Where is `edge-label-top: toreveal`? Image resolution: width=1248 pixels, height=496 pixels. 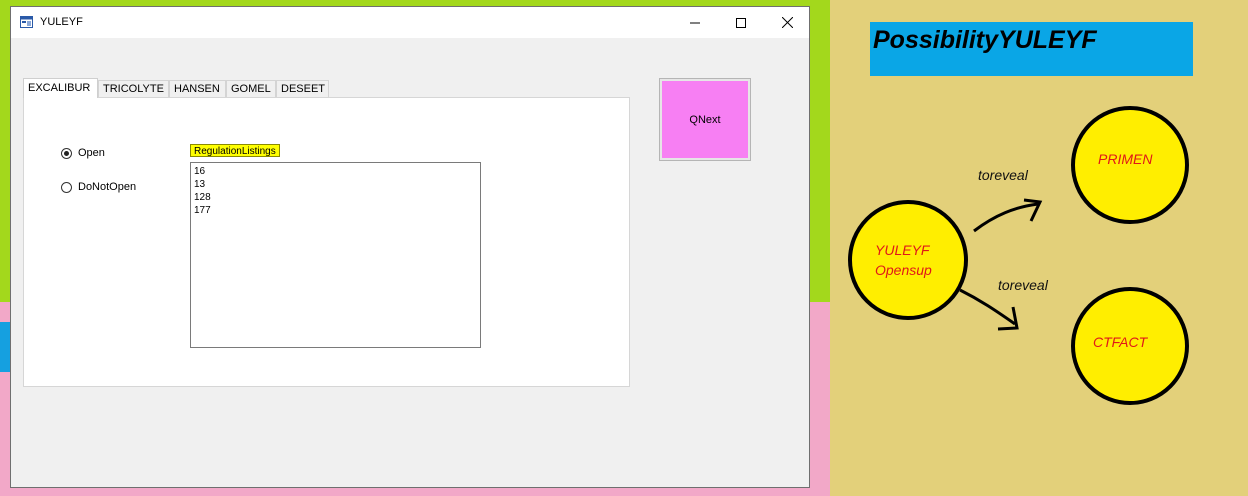 edge-label-top: toreveal is located at coordinates (1003, 175).